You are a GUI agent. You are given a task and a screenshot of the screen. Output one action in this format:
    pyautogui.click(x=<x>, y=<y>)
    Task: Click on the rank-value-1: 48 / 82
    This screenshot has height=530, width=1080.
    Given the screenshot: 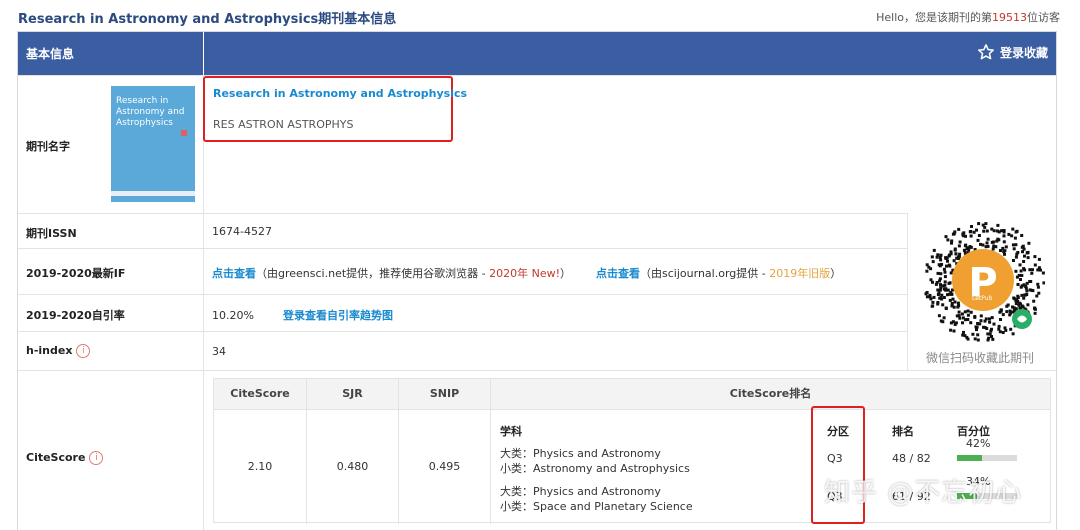 What is the action you would take?
    pyautogui.click(x=911, y=458)
    